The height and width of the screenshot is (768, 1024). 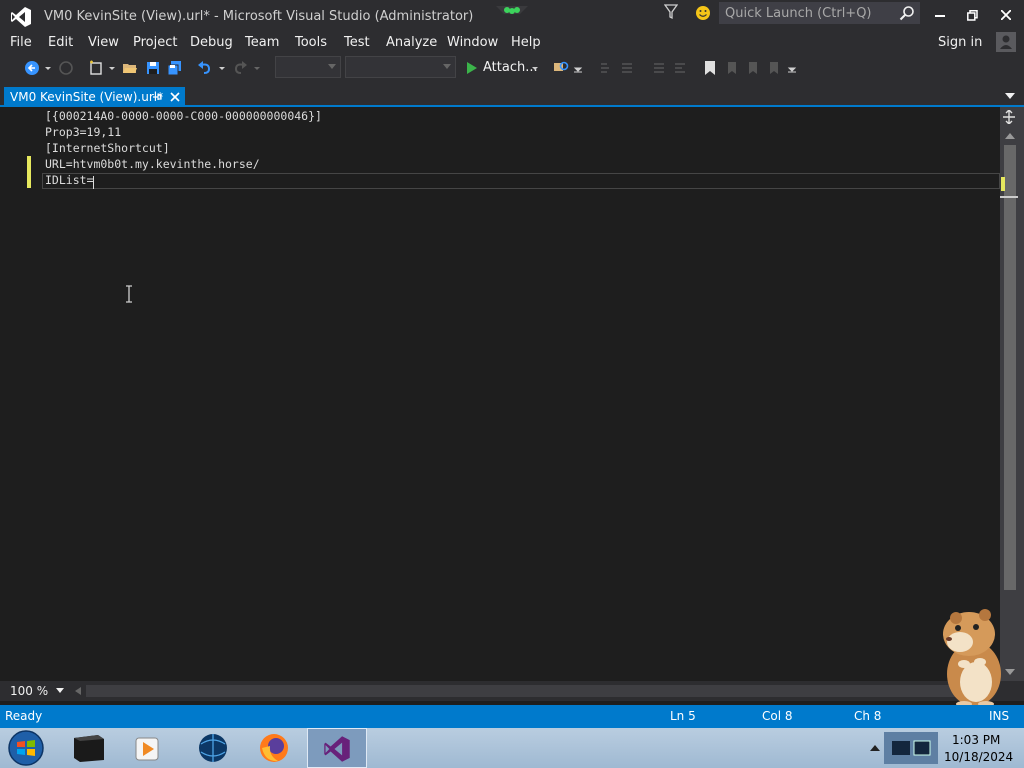 I want to click on code-line-2: Prop3=19,11, so click(x=83, y=132).